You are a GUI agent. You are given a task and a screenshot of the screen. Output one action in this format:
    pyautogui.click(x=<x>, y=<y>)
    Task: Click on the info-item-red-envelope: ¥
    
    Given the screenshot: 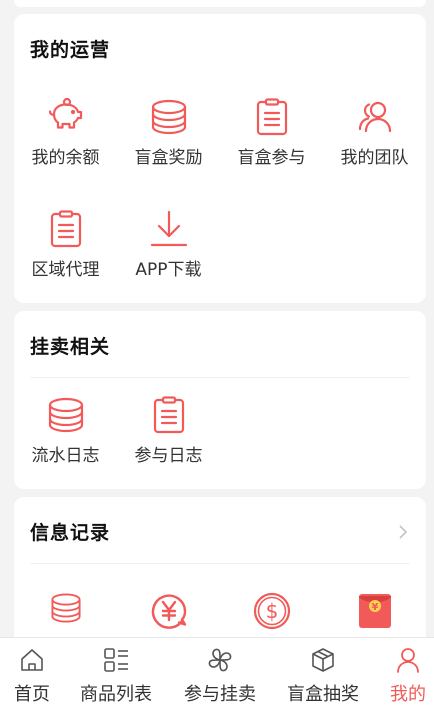 What is the action you would take?
    pyautogui.click(x=374, y=611)
    